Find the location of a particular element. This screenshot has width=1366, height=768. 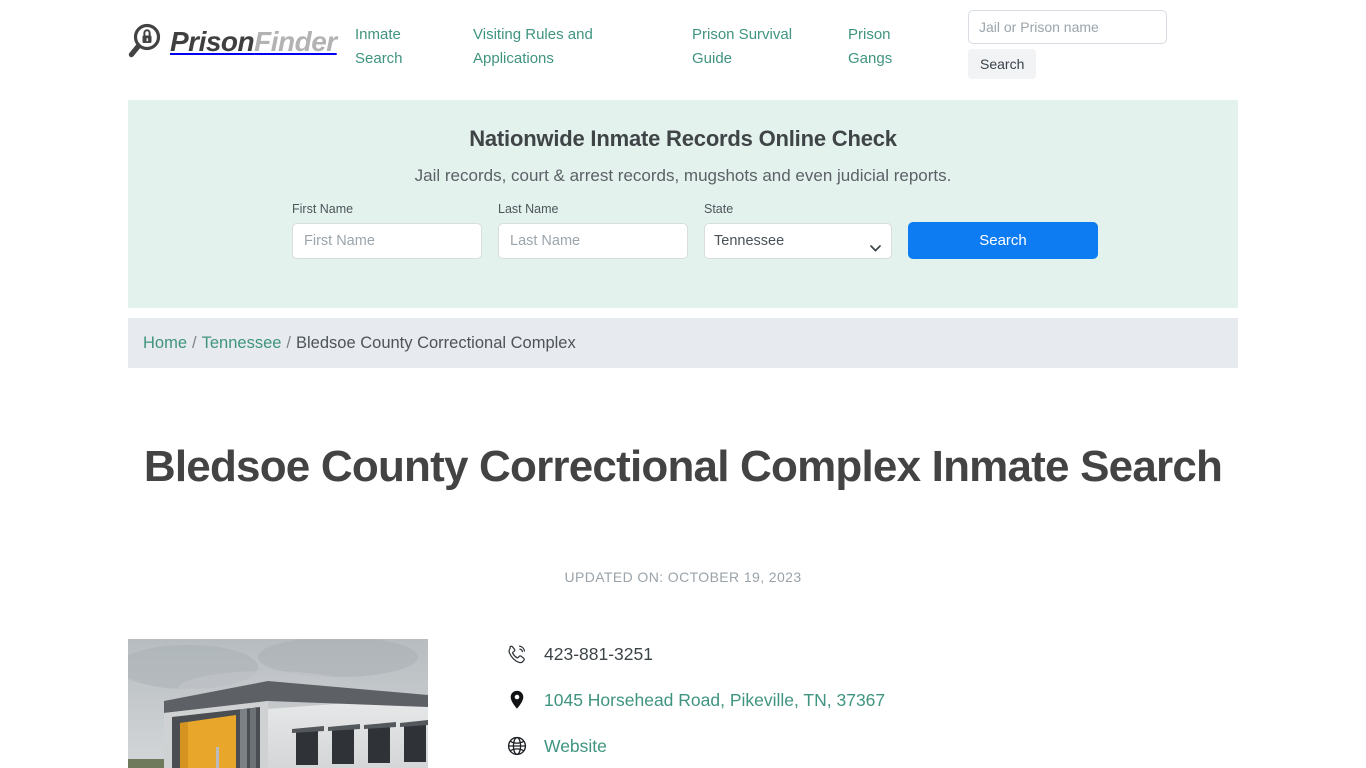

nav-item-visiting-rules: Visiting Rules and Applications is located at coordinates (540, 47).